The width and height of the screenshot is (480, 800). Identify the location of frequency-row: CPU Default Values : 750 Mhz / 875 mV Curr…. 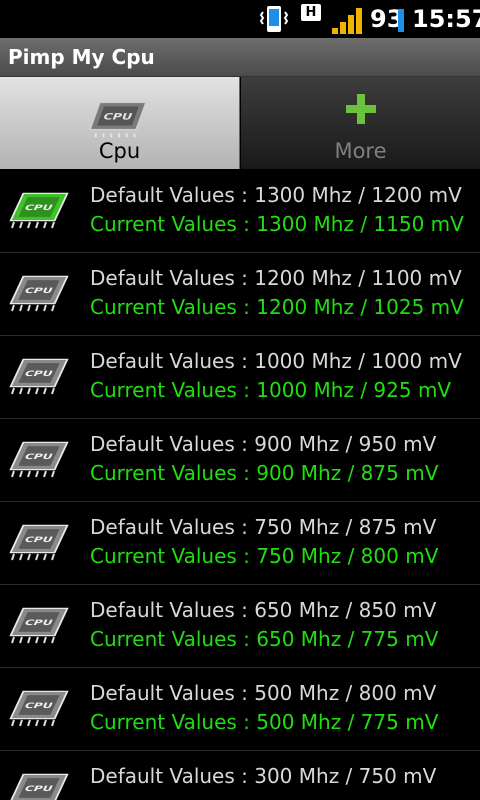
(240, 543).